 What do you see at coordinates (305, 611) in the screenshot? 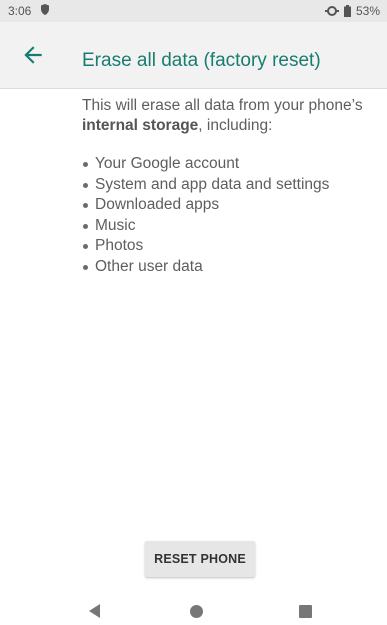
I see `nav-recents-icon` at bounding box center [305, 611].